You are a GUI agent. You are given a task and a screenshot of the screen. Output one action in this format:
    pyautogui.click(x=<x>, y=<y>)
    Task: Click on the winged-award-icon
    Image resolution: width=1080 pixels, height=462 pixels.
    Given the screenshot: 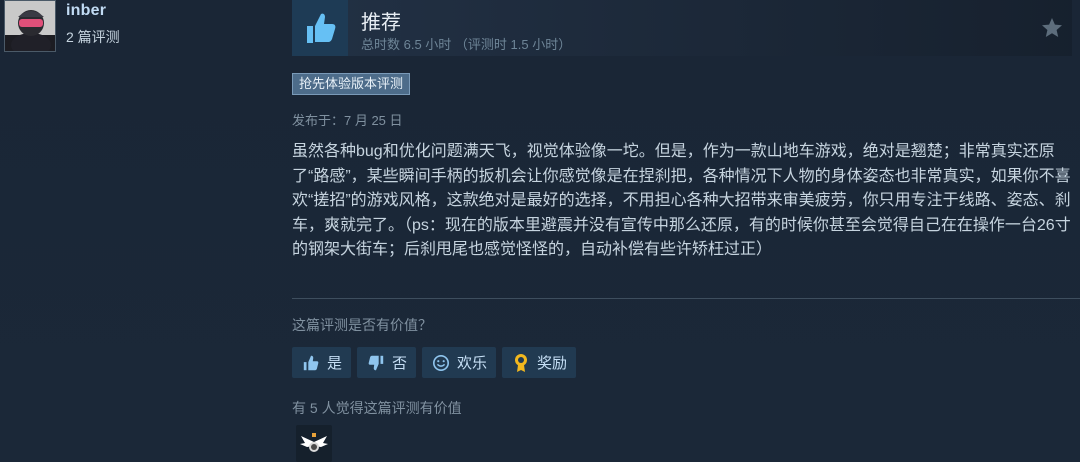 What is the action you would take?
    pyautogui.click(x=314, y=443)
    